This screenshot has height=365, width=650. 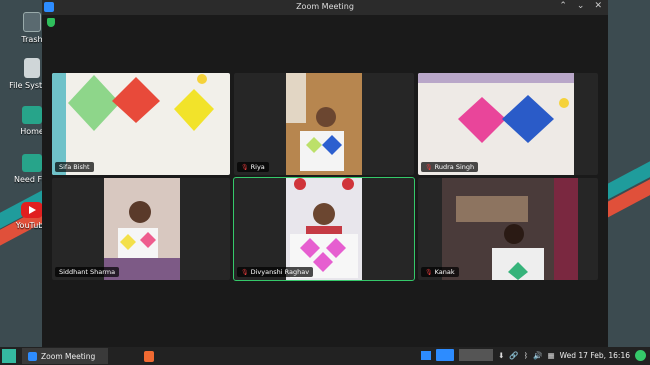 What do you see at coordinates (51, 22) in the screenshot?
I see `encryption-shield-icon` at bounding box center [51, 22].